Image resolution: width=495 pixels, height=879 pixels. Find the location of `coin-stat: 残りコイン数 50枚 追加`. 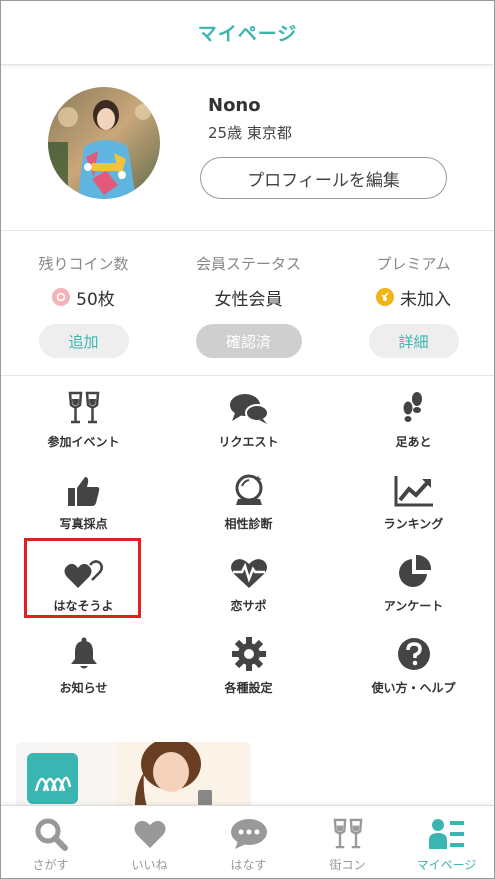

coin-stat: 残りコイン数 50枚 追加 is located at coordinates (83, 294).